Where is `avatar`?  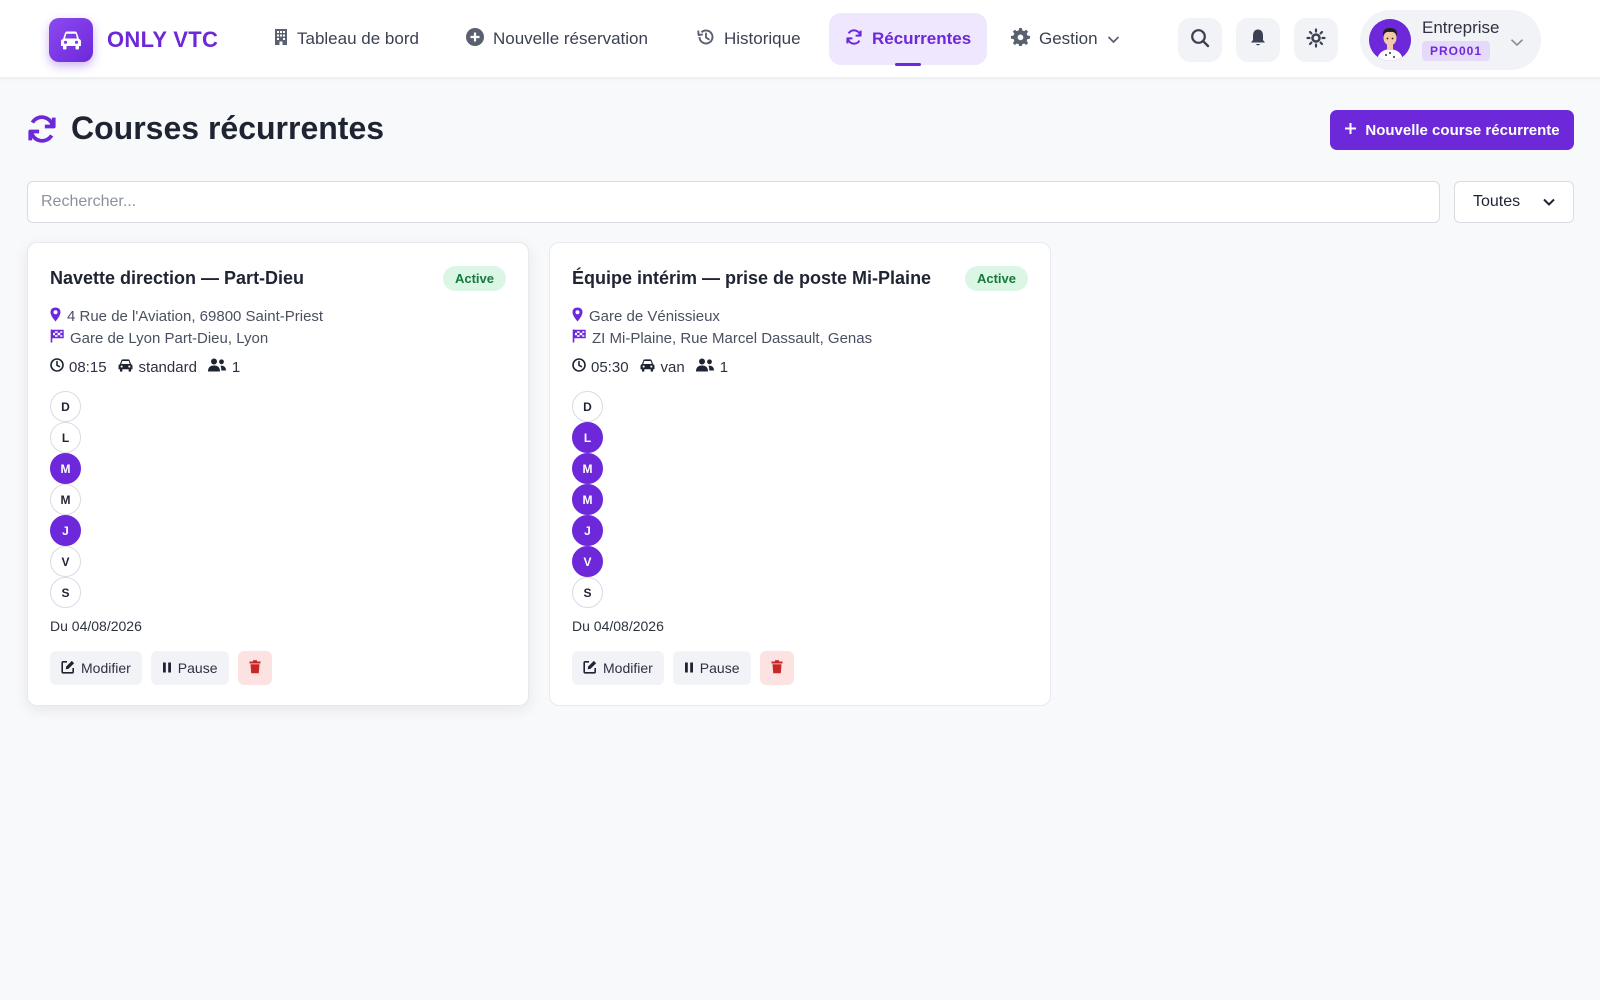 avatar is located at coordinates (1390, 40).